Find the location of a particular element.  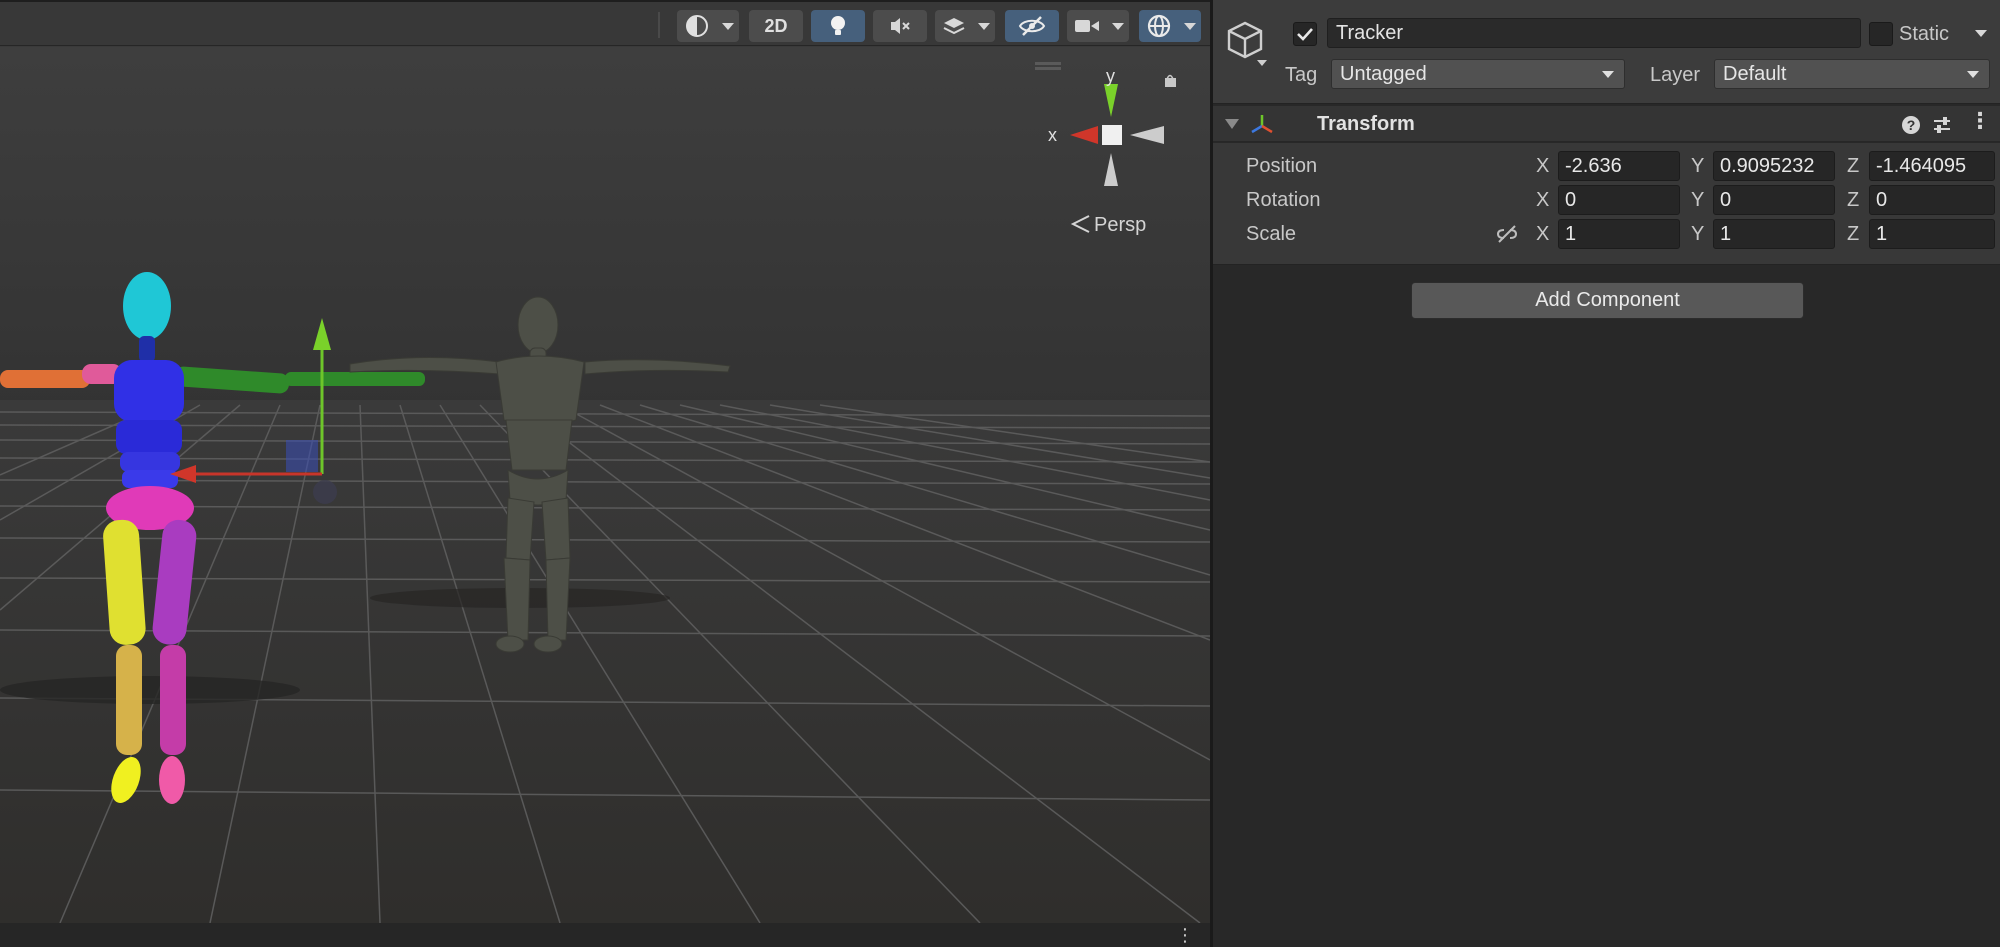

light-bulb-icon is located at coordinates (838, 25).